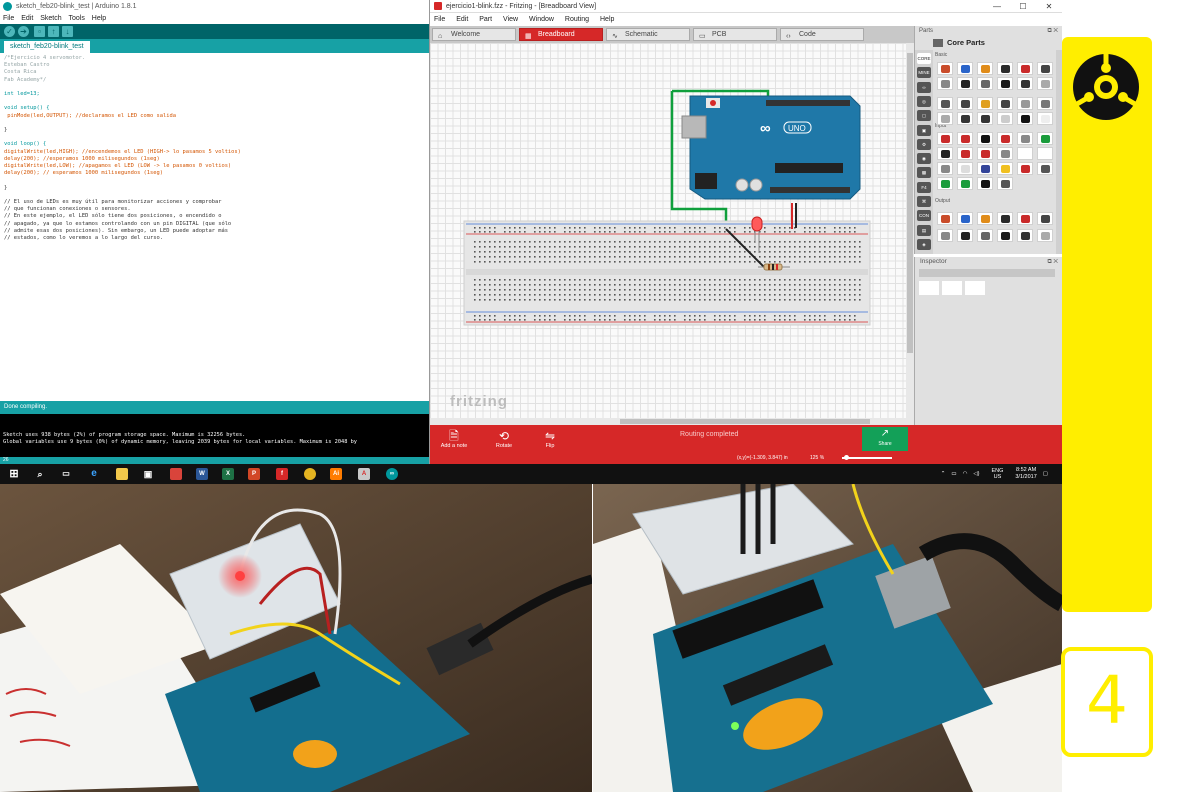 This screenshot has width=1188, height=792. I want to click on breadboard, so click(667, 273).